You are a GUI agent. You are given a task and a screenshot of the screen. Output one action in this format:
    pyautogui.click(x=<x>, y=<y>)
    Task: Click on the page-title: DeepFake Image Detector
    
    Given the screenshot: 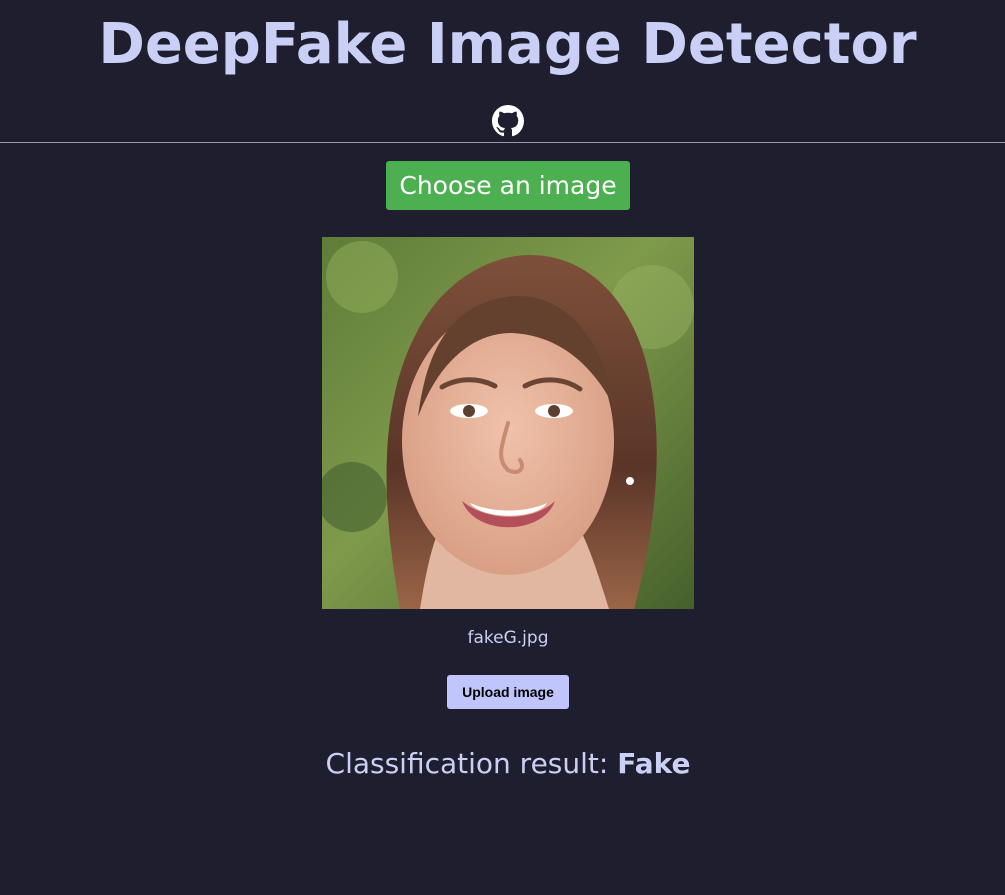 What is the action you would take?
    pyautogui.click(x=507, y=44)
    